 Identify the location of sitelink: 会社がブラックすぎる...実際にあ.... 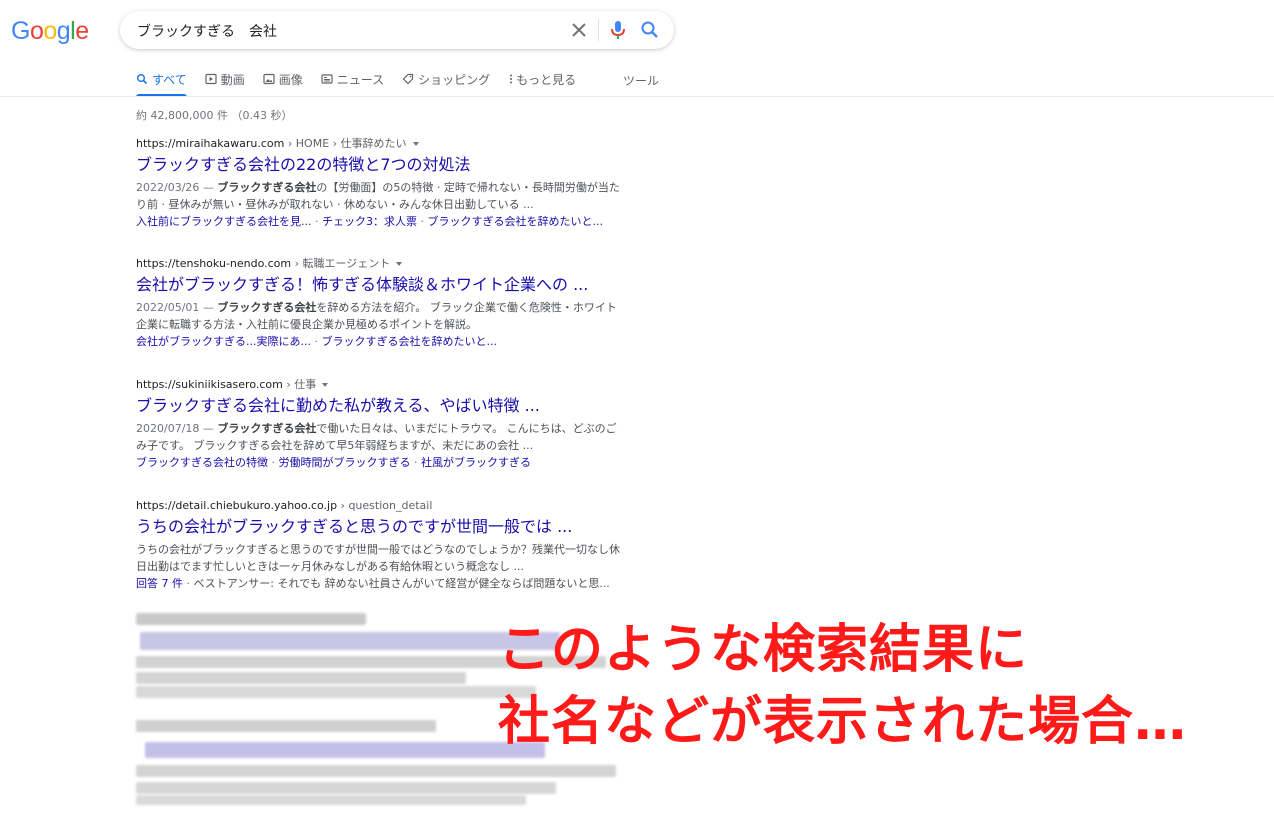
(223, 341).